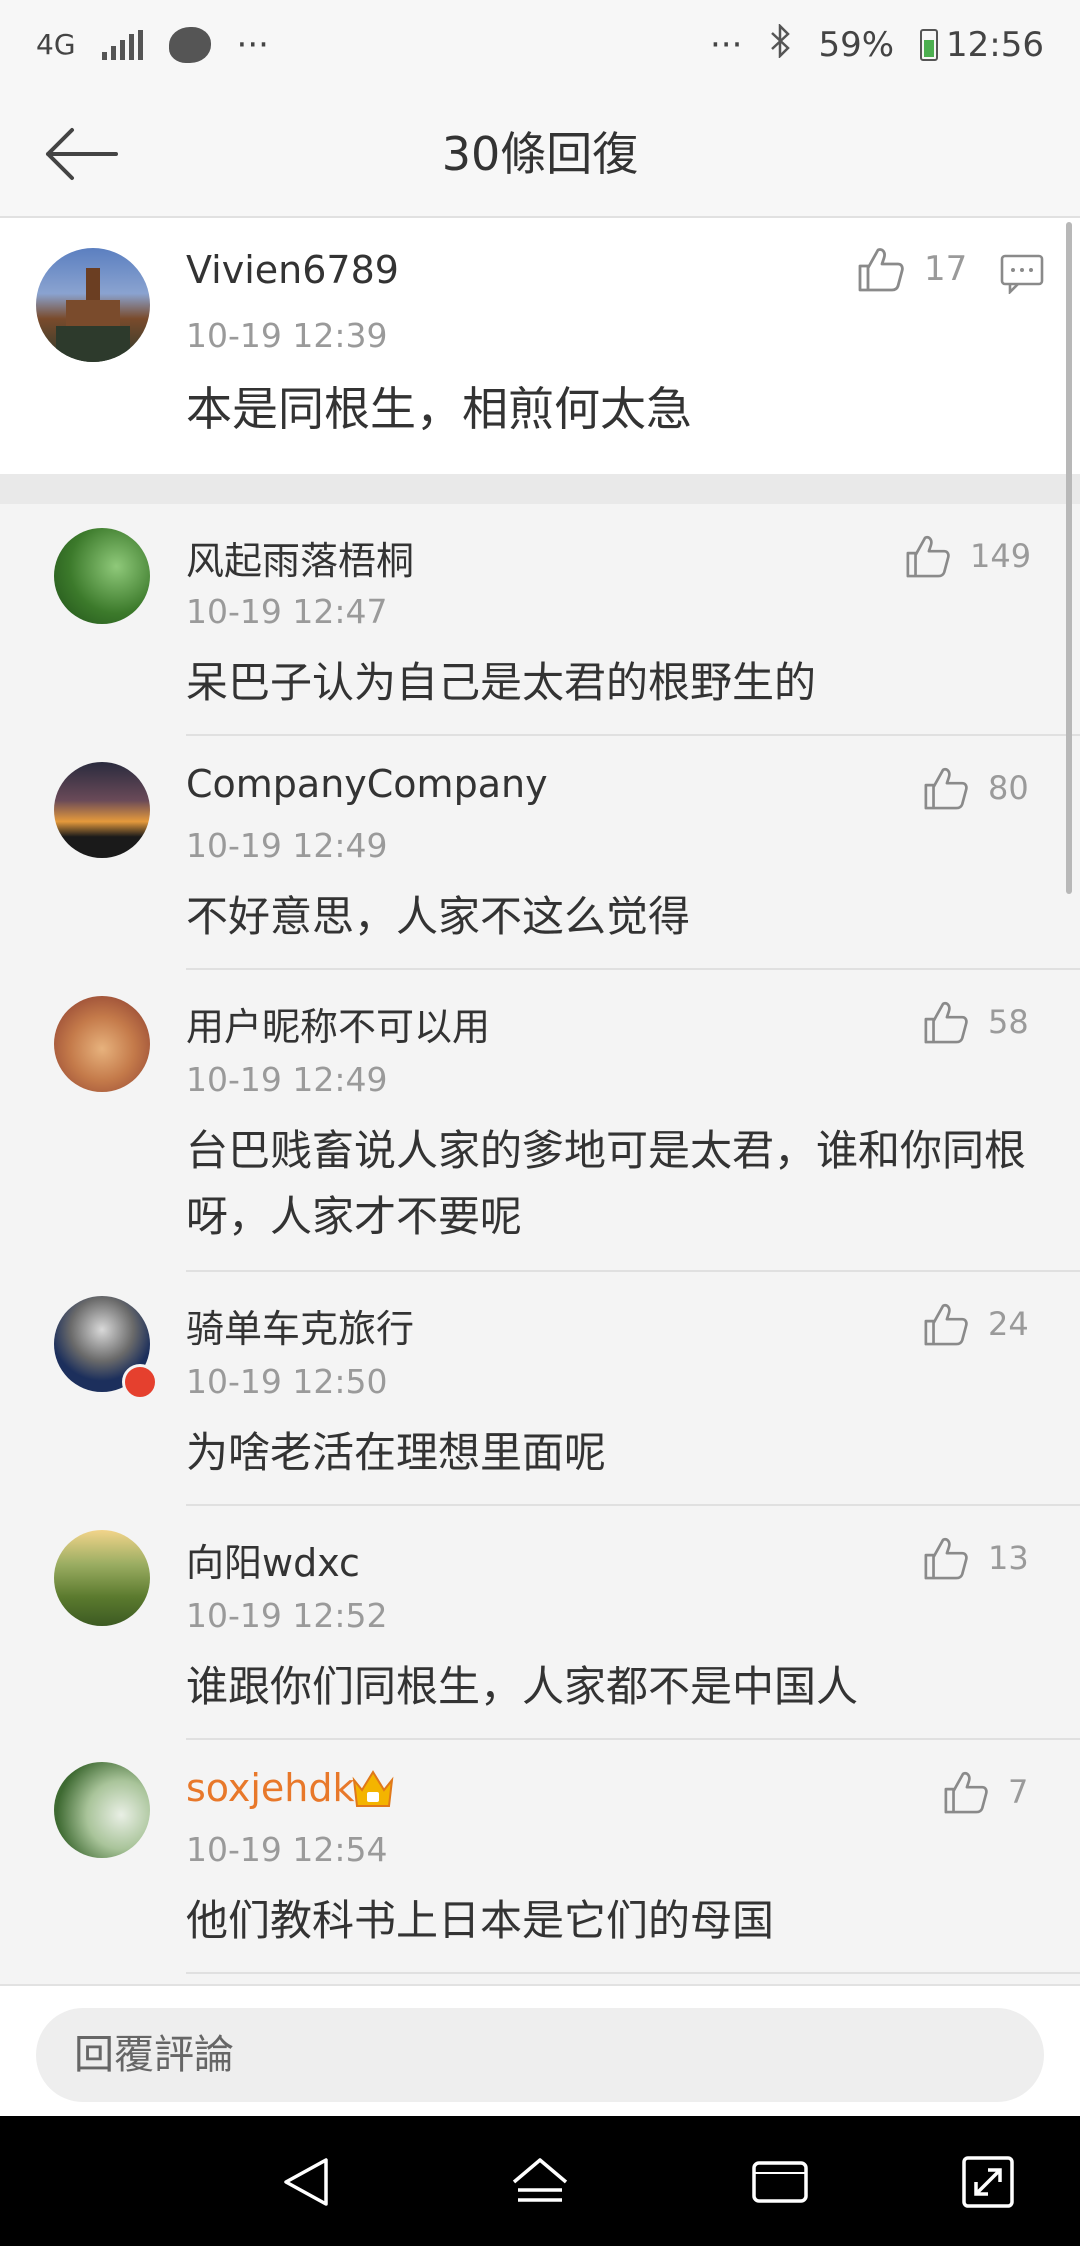  I want to click on comment-text: 呆巴子认为自己是太君的根野生的, so click(501, 682).